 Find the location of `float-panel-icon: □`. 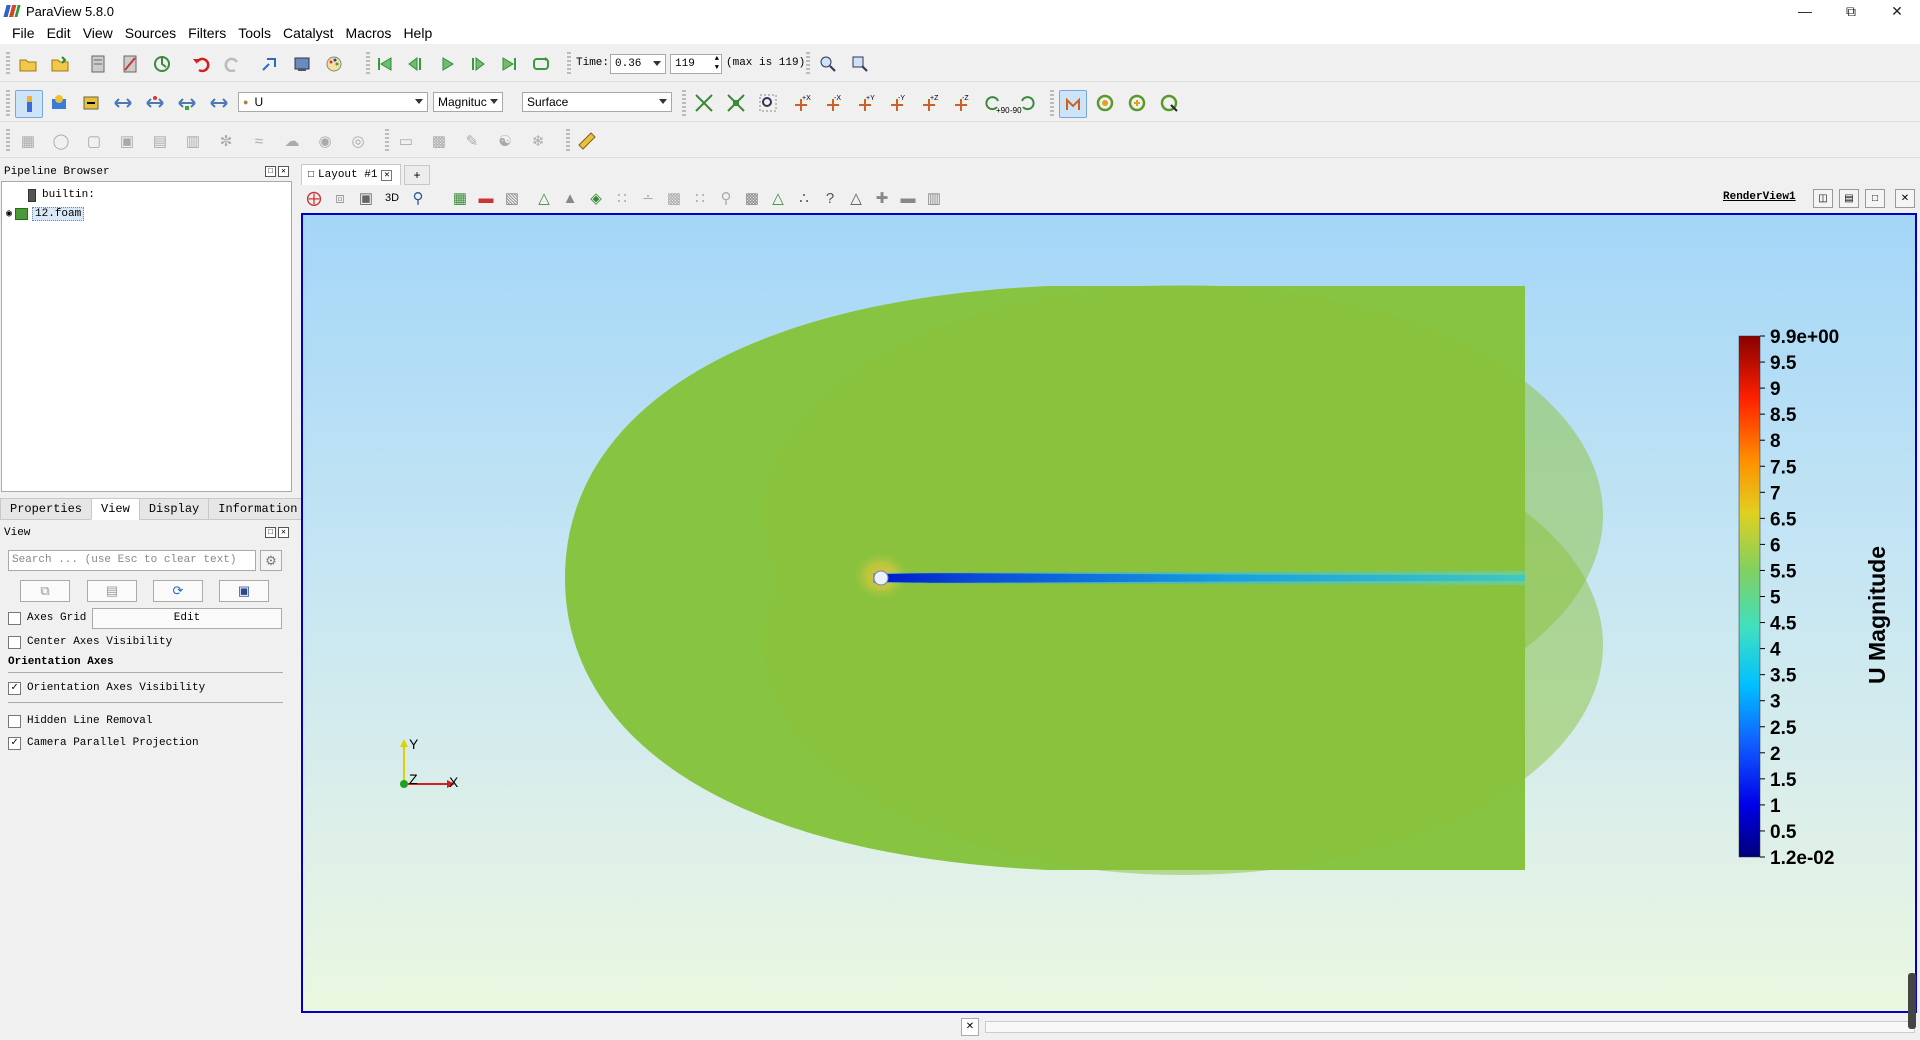

float-panel-icon: □ is located at coordinates (270, 171).